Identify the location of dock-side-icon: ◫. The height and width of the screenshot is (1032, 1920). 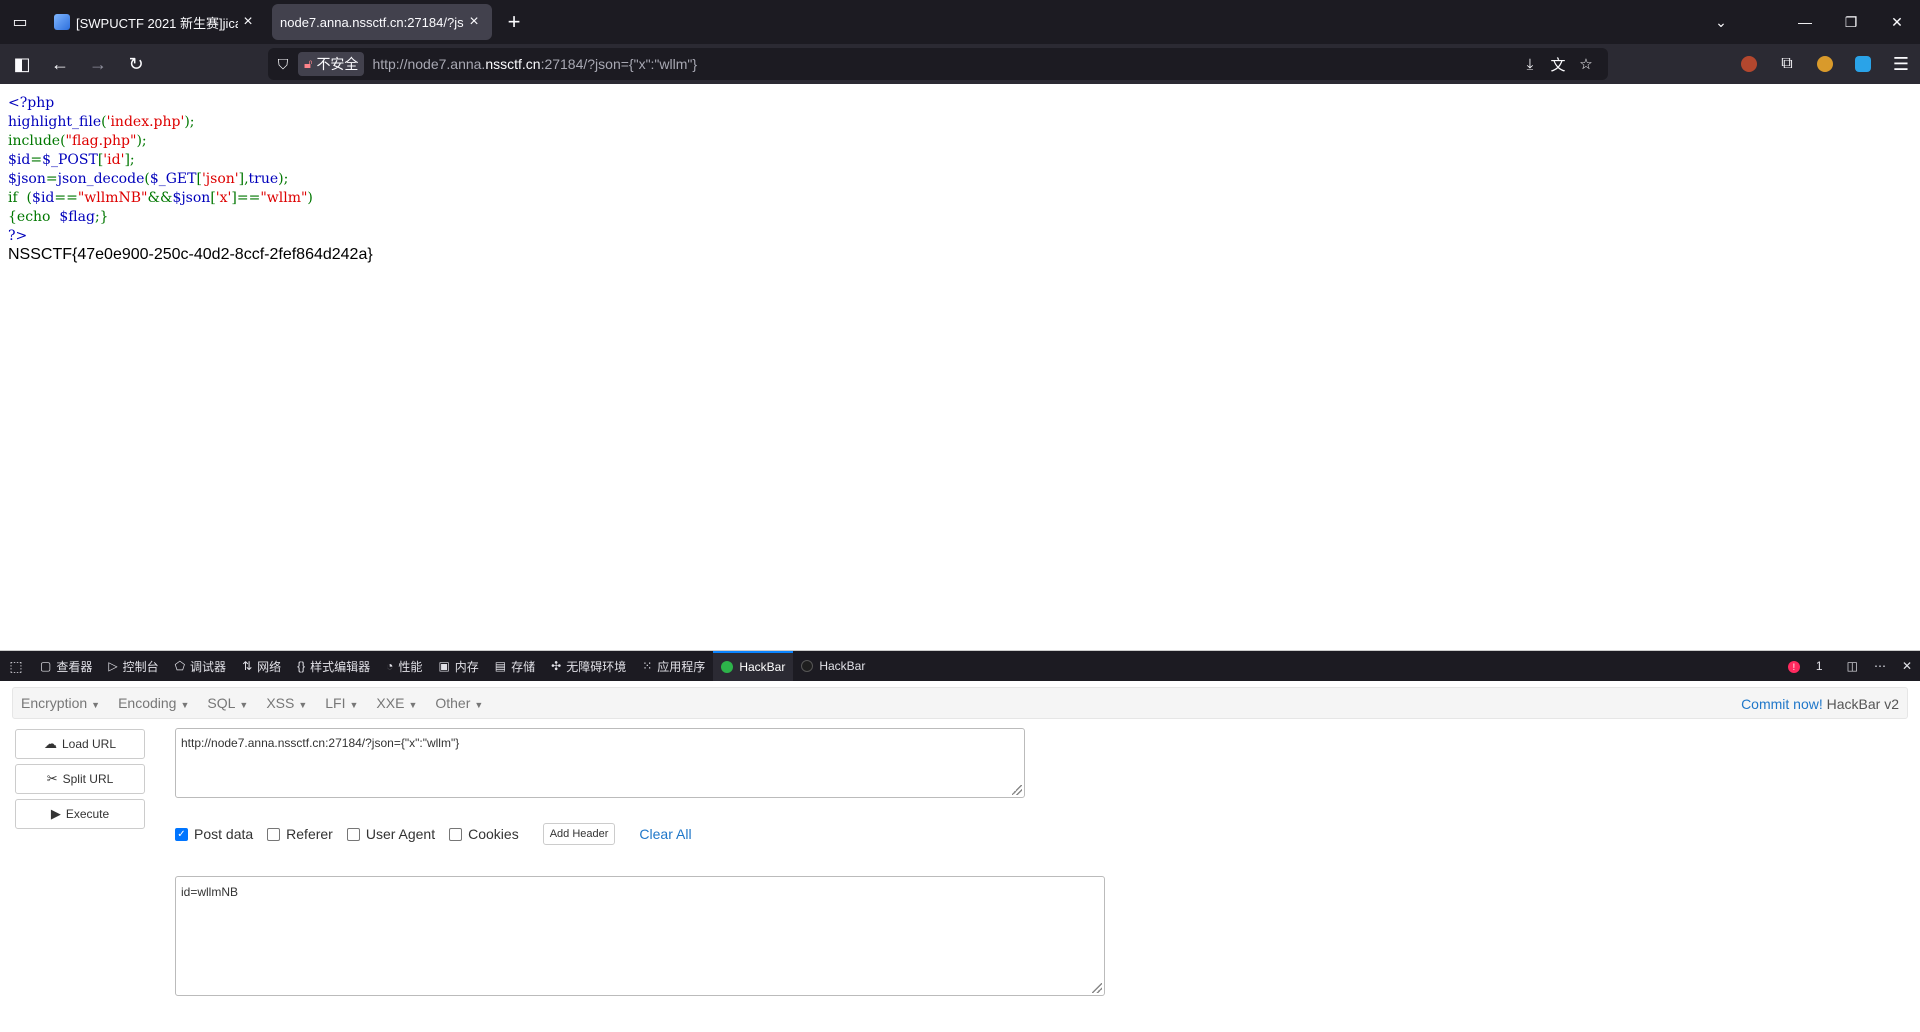
(1852, 666).